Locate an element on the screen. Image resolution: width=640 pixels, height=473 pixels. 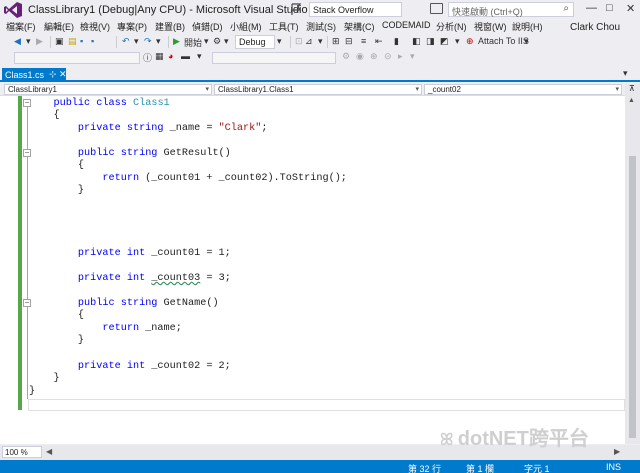
redo-dropdown-icon: ▾ is located at coordinates (158, 42).